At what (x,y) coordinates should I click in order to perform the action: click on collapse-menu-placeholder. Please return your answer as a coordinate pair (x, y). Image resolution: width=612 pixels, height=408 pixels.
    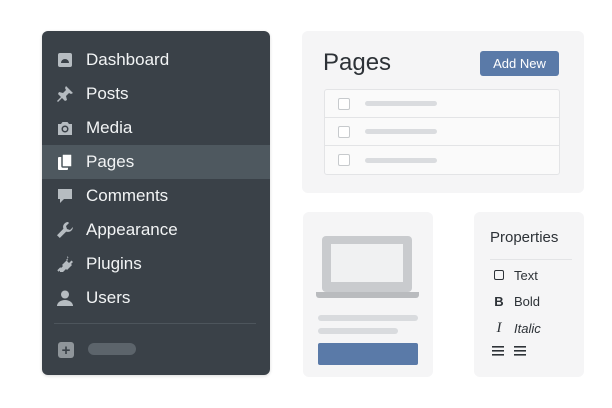
    Looking at the image, I should click on (112, 349).